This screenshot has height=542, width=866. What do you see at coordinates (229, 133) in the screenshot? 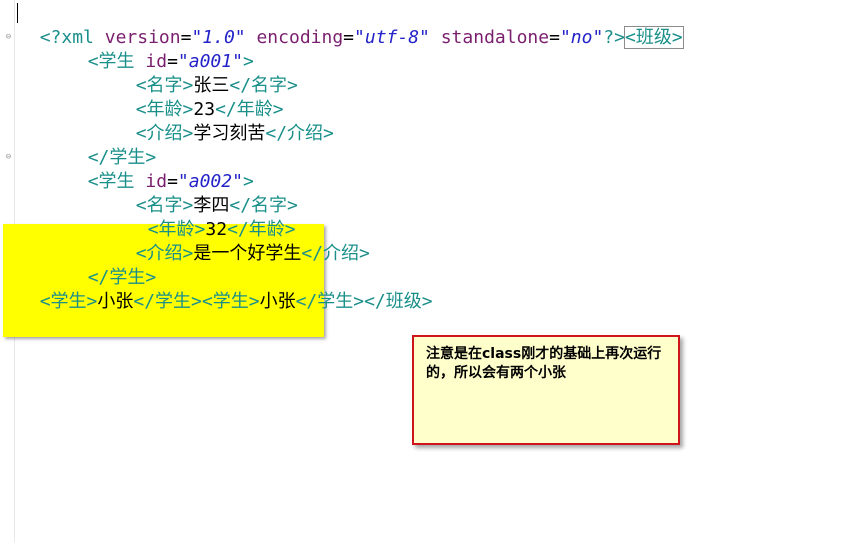
I see `intro-value: 学习刻苦` at bounding box center [229, 133].